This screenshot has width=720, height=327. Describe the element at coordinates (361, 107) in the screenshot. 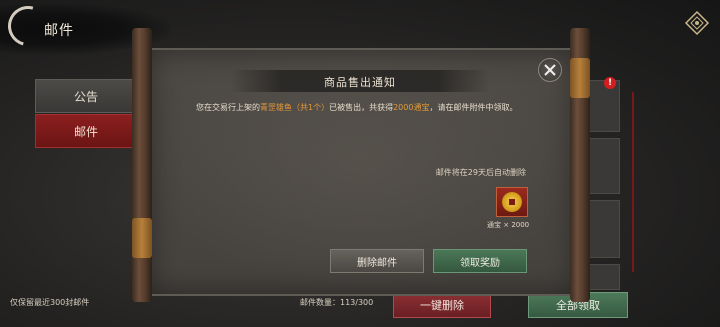

I see `body-part2: 已被售出，共获得` at that location.